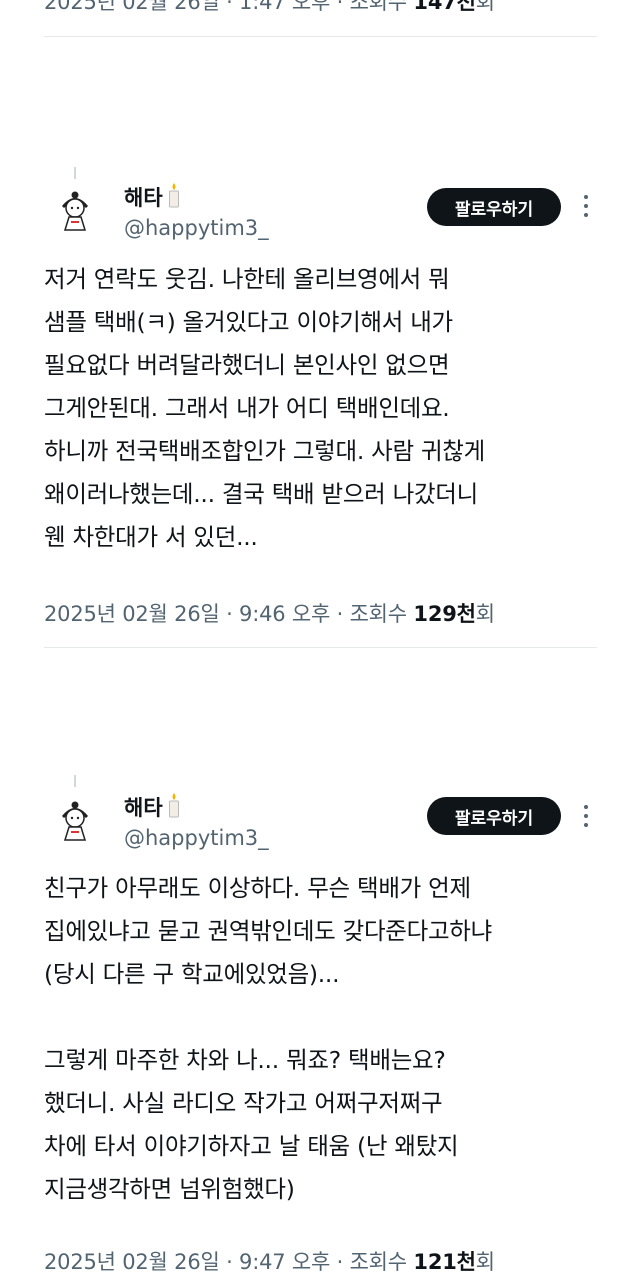 The height and width of the screenshot is (1280, 640). What do you see at coordinates (264, 451) in the screenshot?
I see `tweet-line: 하니까 전국택배조합인가 그렇대. 사람 귀찮게` at bounding box center [264, 451].